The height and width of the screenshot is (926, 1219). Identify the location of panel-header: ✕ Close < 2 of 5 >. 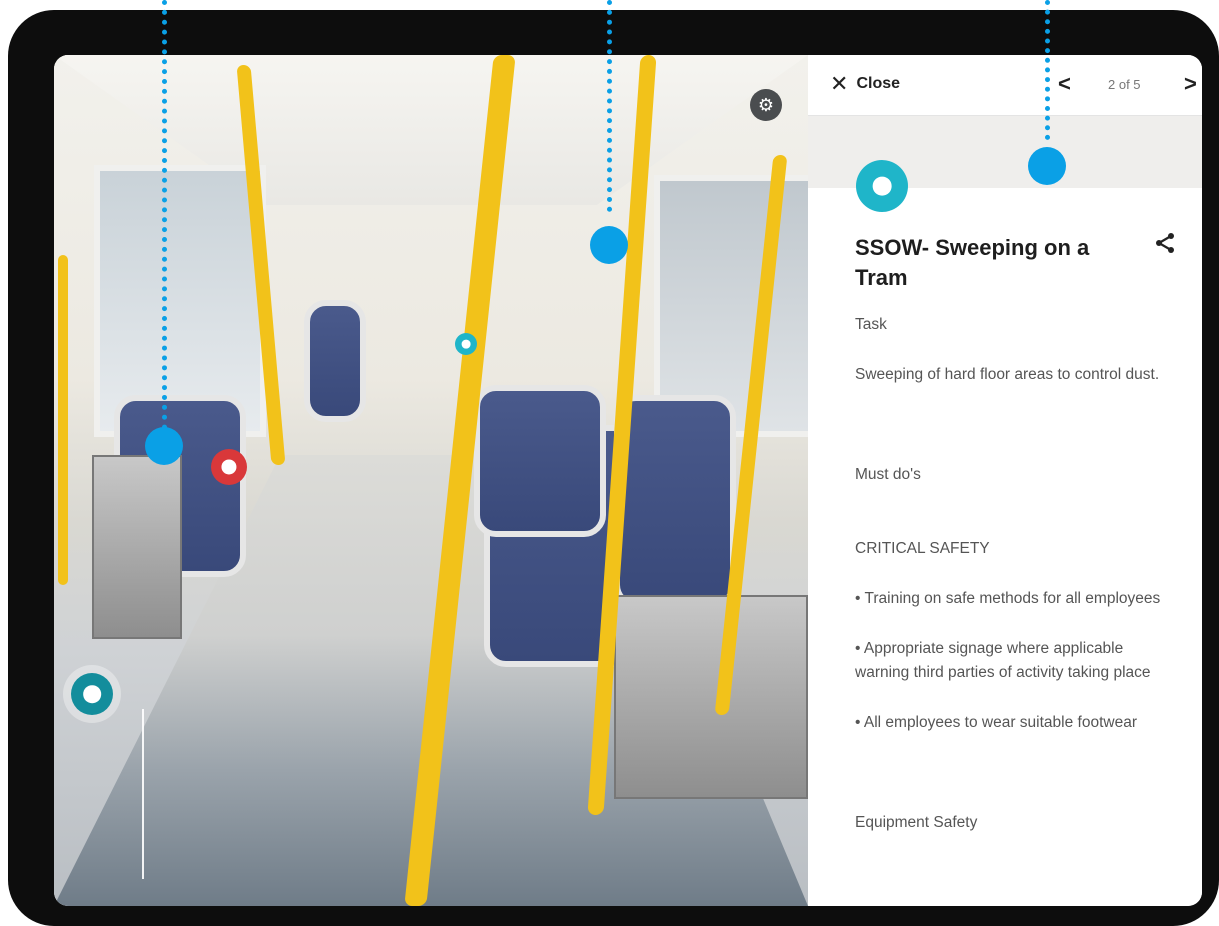
(1005, 85).